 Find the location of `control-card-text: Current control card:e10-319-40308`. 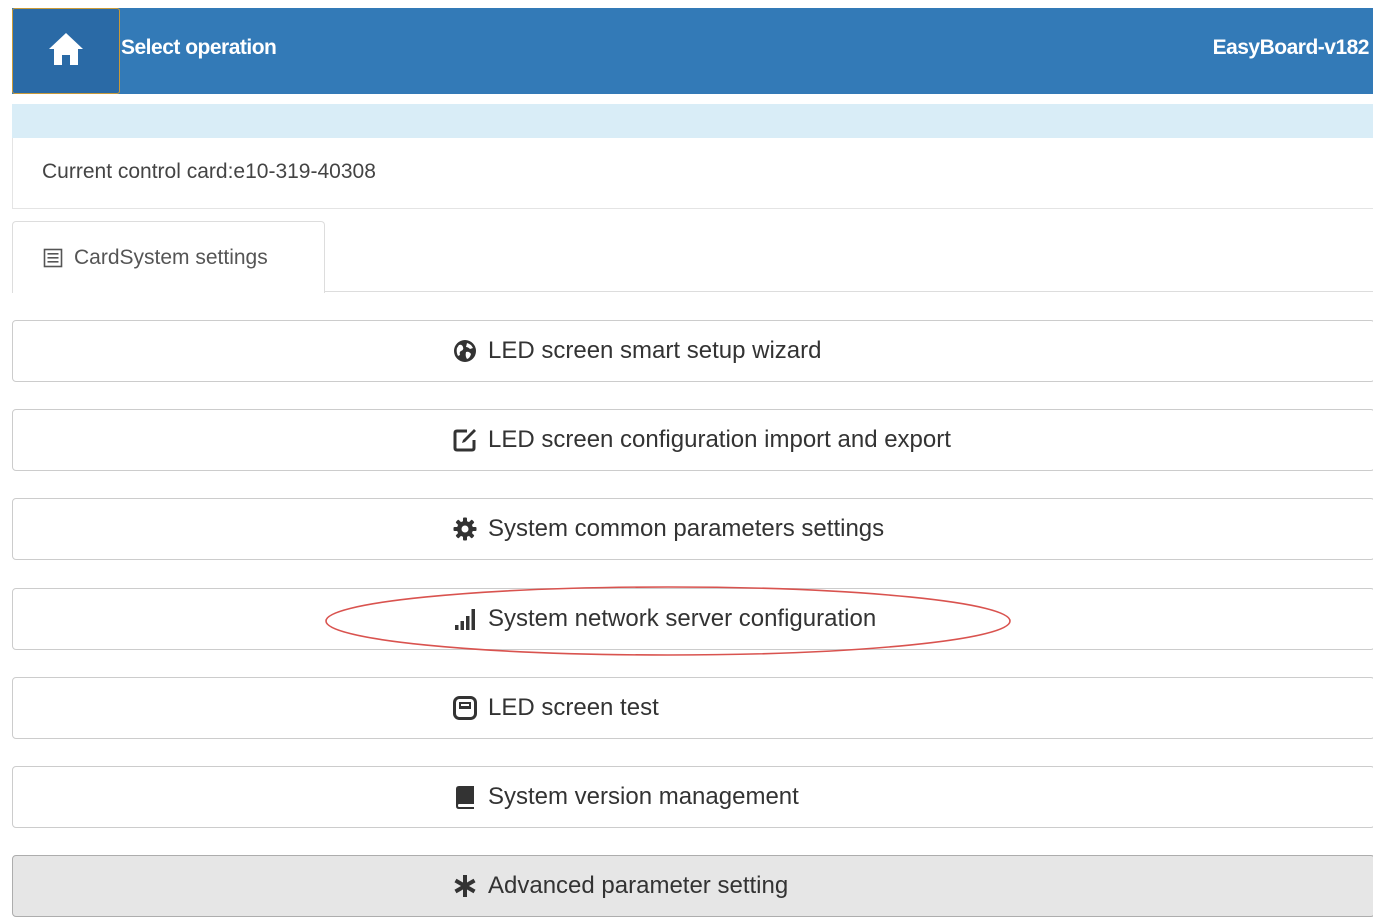

control-card-text: Current control card:e10-319-40308 is located at coordinates (209, 171).